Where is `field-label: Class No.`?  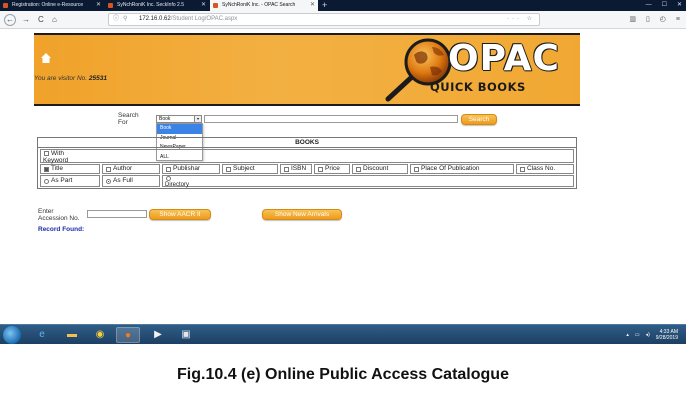 field-label: Class No. is located at coordinates (541, 168).